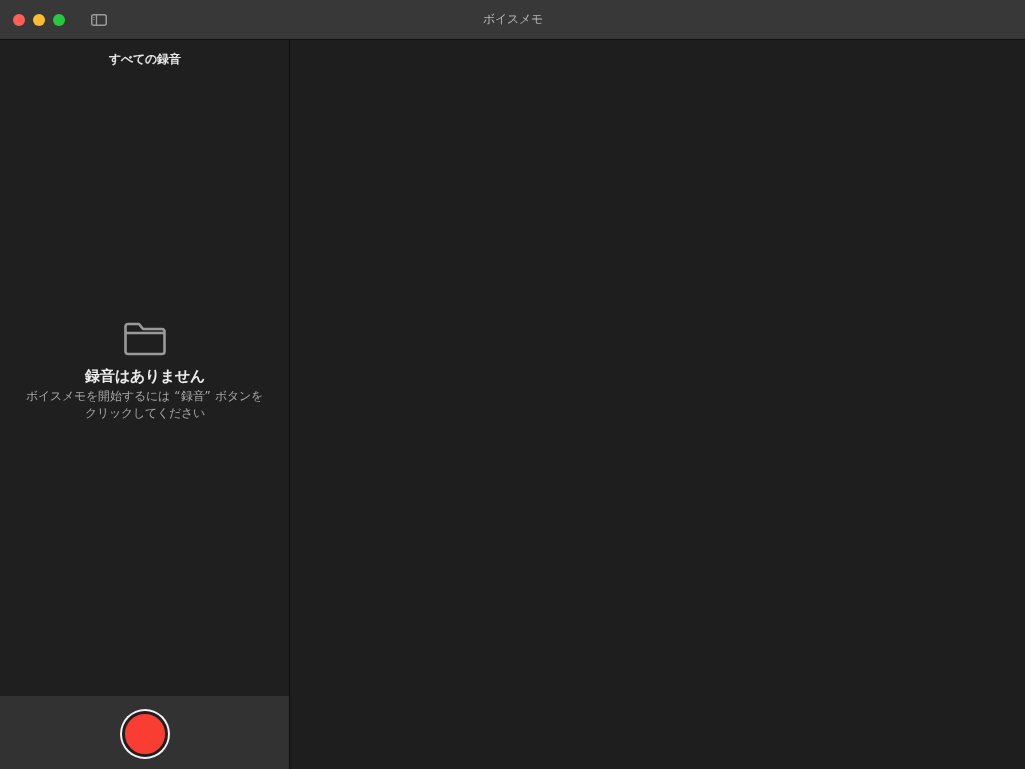  What do you see at coordinates (144, 59) in the screenshot?
I see `sidebar-header: すべての録音` at bounding box center [144, 59].